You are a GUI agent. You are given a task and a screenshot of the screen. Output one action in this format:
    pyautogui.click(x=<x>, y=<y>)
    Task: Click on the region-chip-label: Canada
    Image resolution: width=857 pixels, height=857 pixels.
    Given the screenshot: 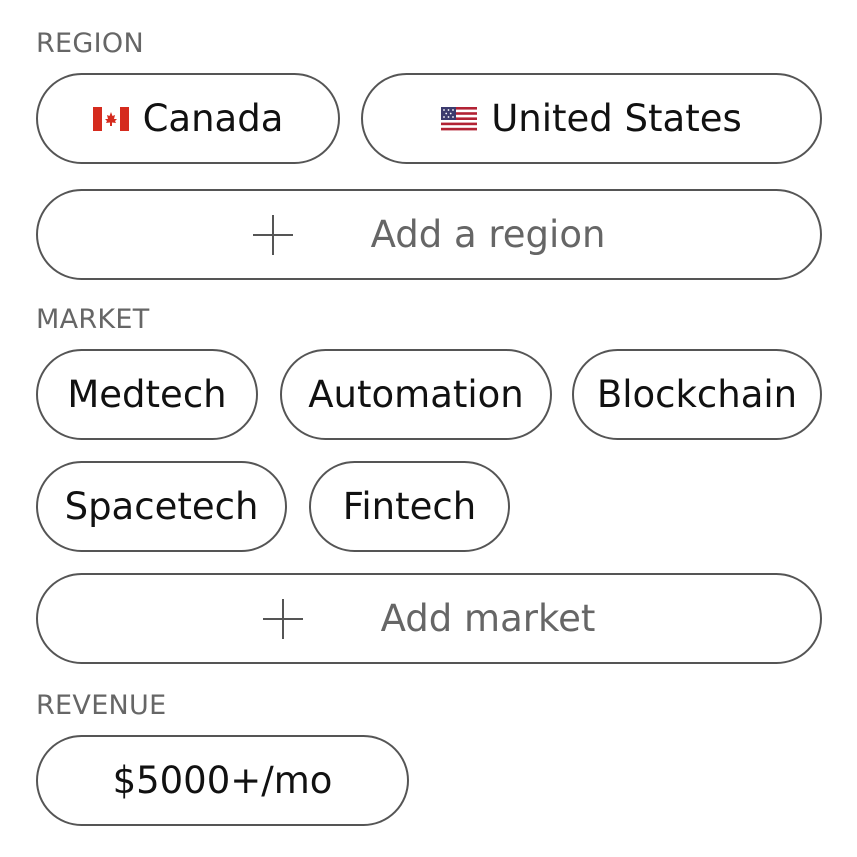 What is the action you would take?
    pyautogui.click(x=213, y=118)
    